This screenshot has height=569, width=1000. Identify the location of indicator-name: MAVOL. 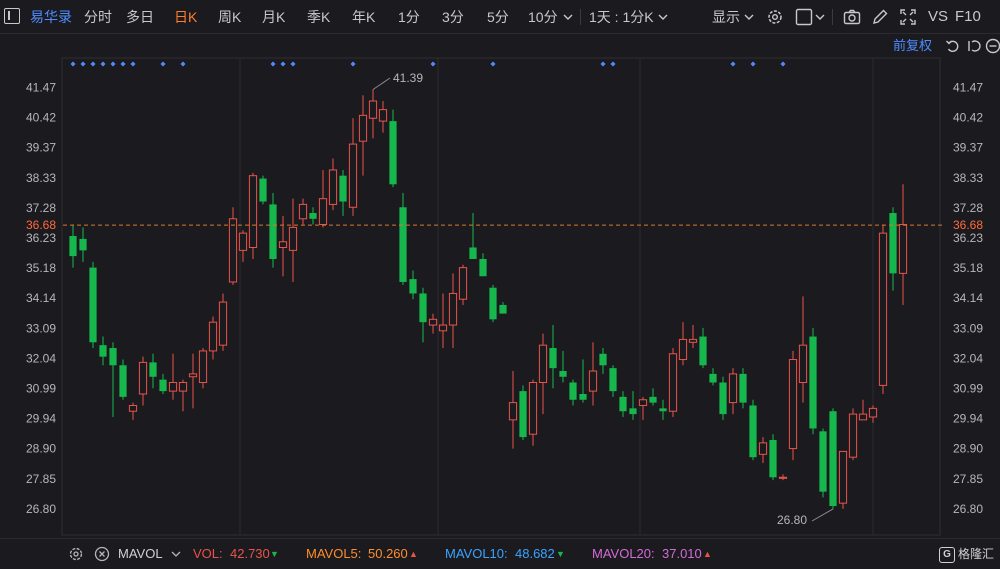
(140, 554).